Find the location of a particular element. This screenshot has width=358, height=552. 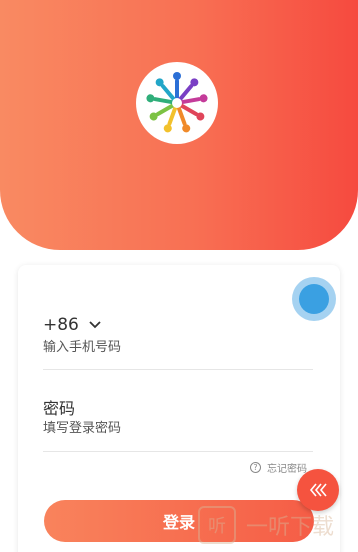

question-circle-icon: ? is located at coordinates (255, 467).